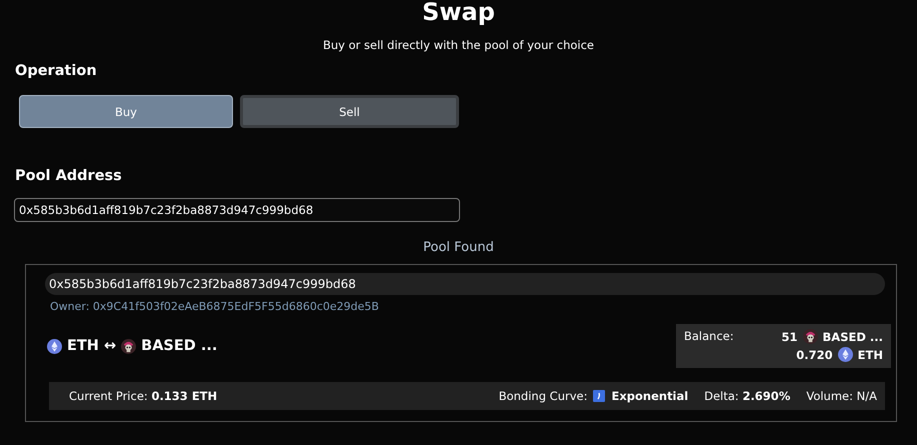  I want to click on curve-label: Bonding Curve:, so click(543, 396).